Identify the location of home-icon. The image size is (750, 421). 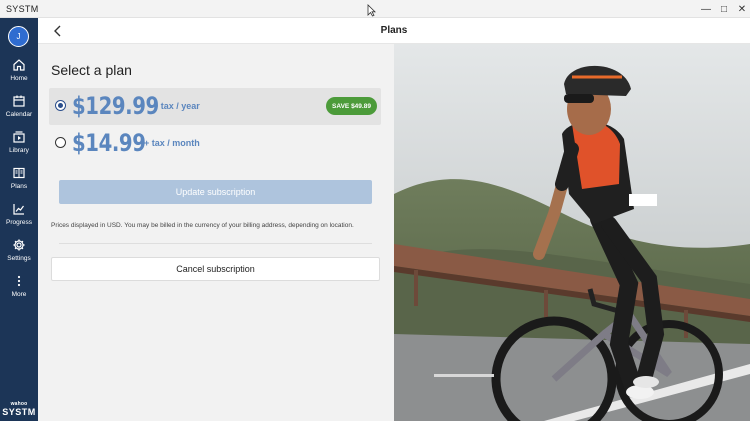
(19, 65).